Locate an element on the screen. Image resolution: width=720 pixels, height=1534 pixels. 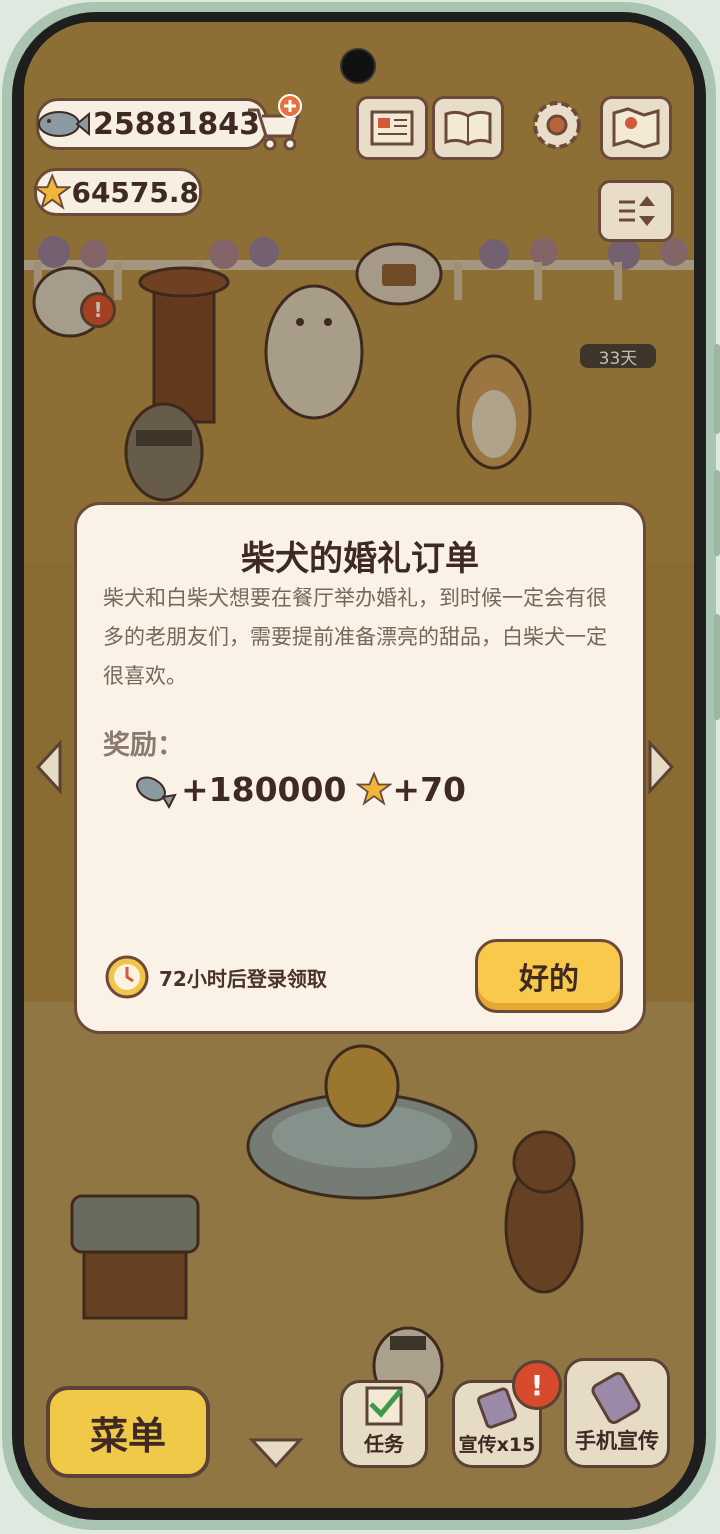
menu-button: 菜单 is located at coordinates (128, 1432).